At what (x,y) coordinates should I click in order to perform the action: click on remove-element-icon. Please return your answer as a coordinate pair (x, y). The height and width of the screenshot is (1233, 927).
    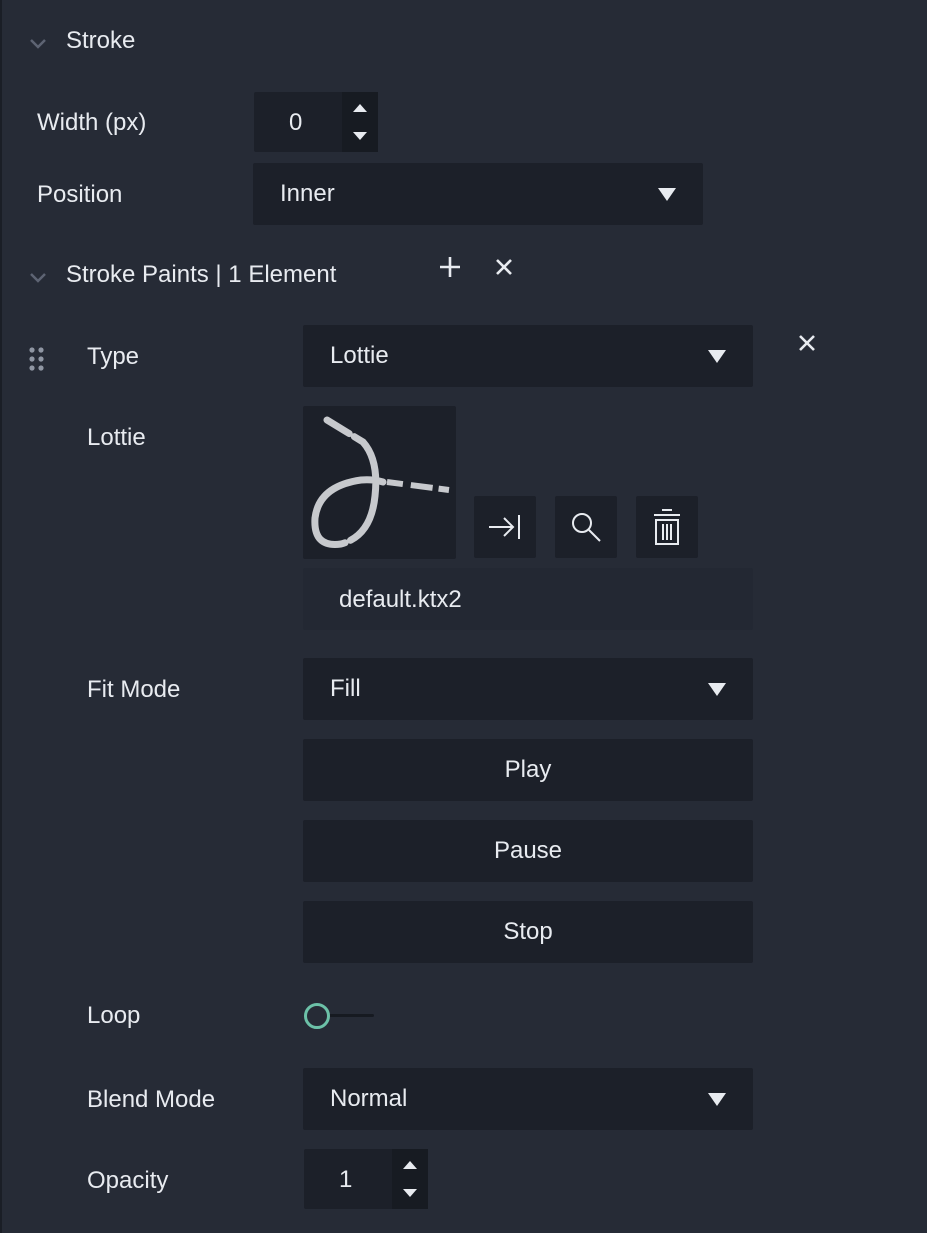
    Looking at the image, I should click on (807, 343).